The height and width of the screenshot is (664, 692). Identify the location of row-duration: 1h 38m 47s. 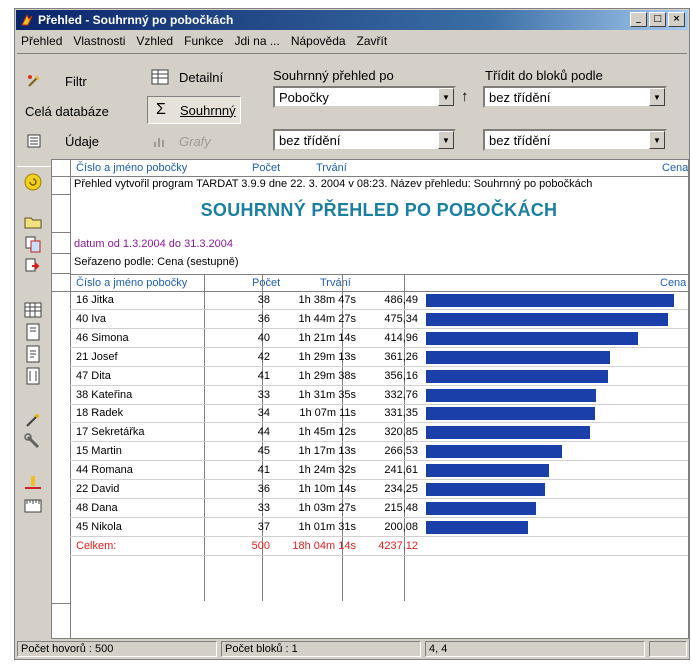
(327, 300).